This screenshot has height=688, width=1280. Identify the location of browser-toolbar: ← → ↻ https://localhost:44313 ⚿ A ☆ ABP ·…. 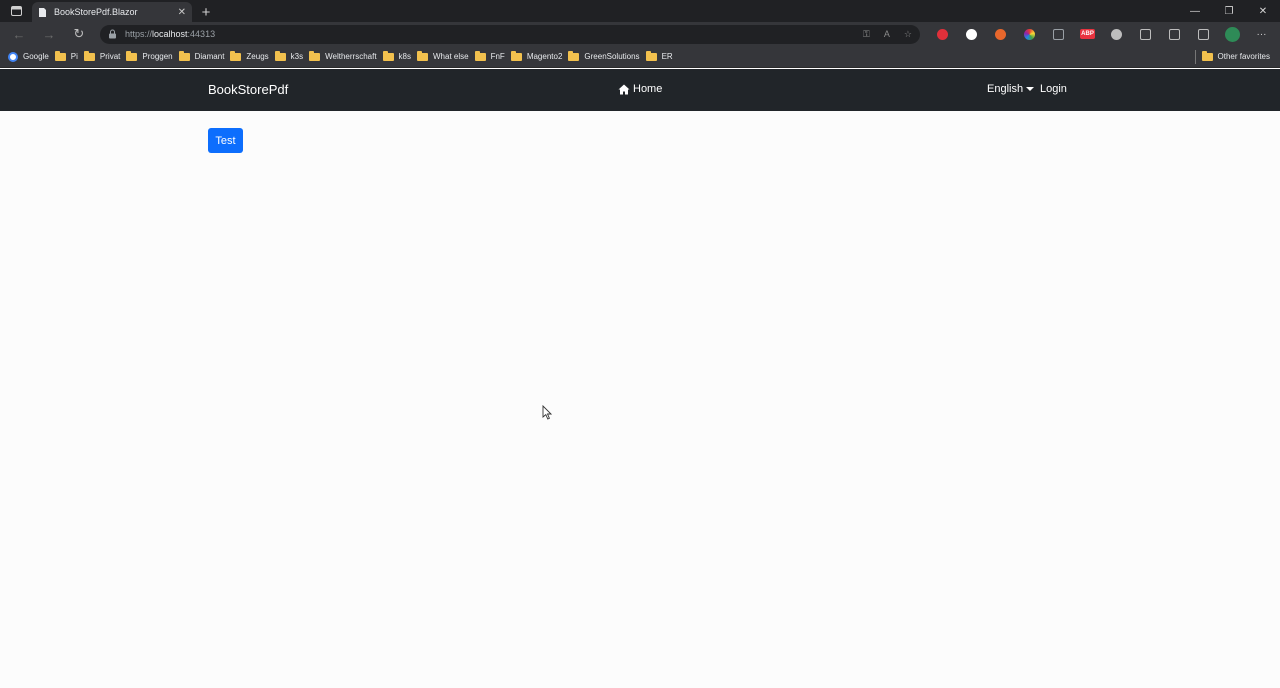
(640, 34).